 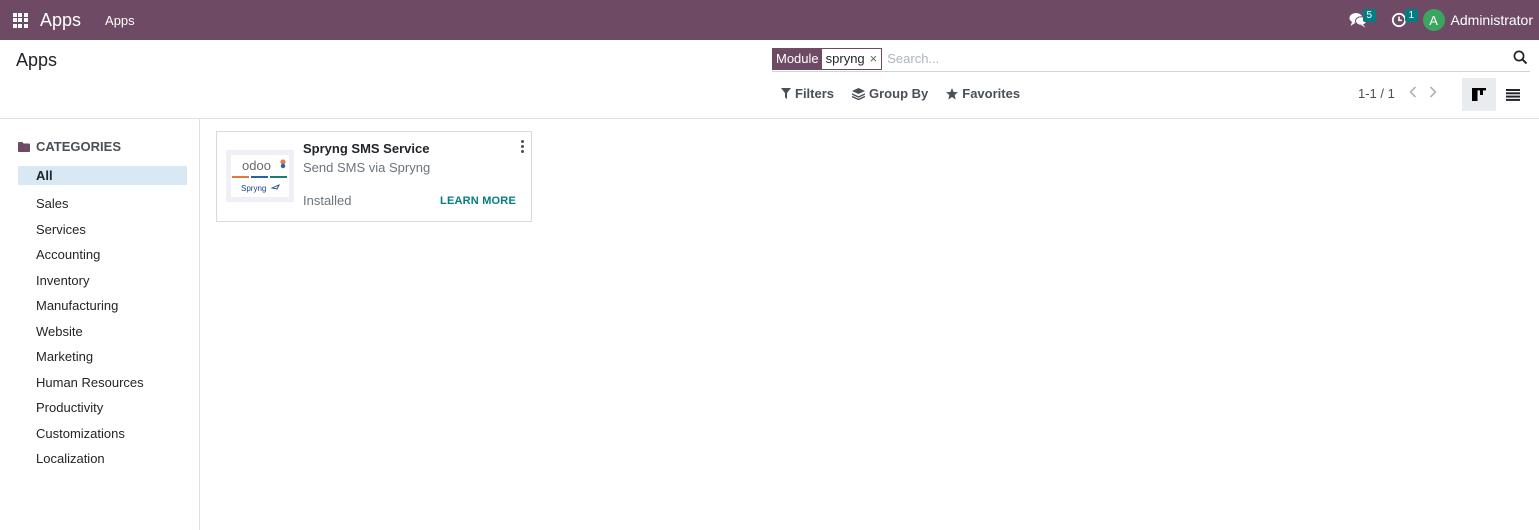 I want to click on categories-header-label: CATEGORIES, so click(x=78, y=146).